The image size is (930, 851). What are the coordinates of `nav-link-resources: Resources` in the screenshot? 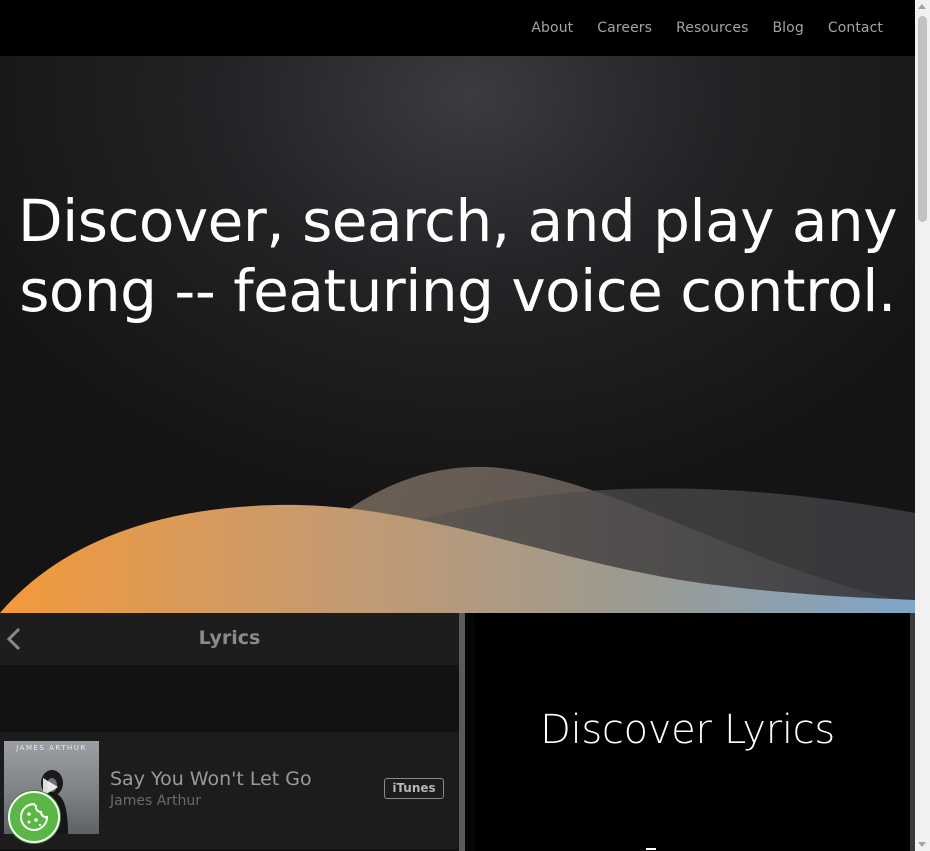 It's located at (712, 28).